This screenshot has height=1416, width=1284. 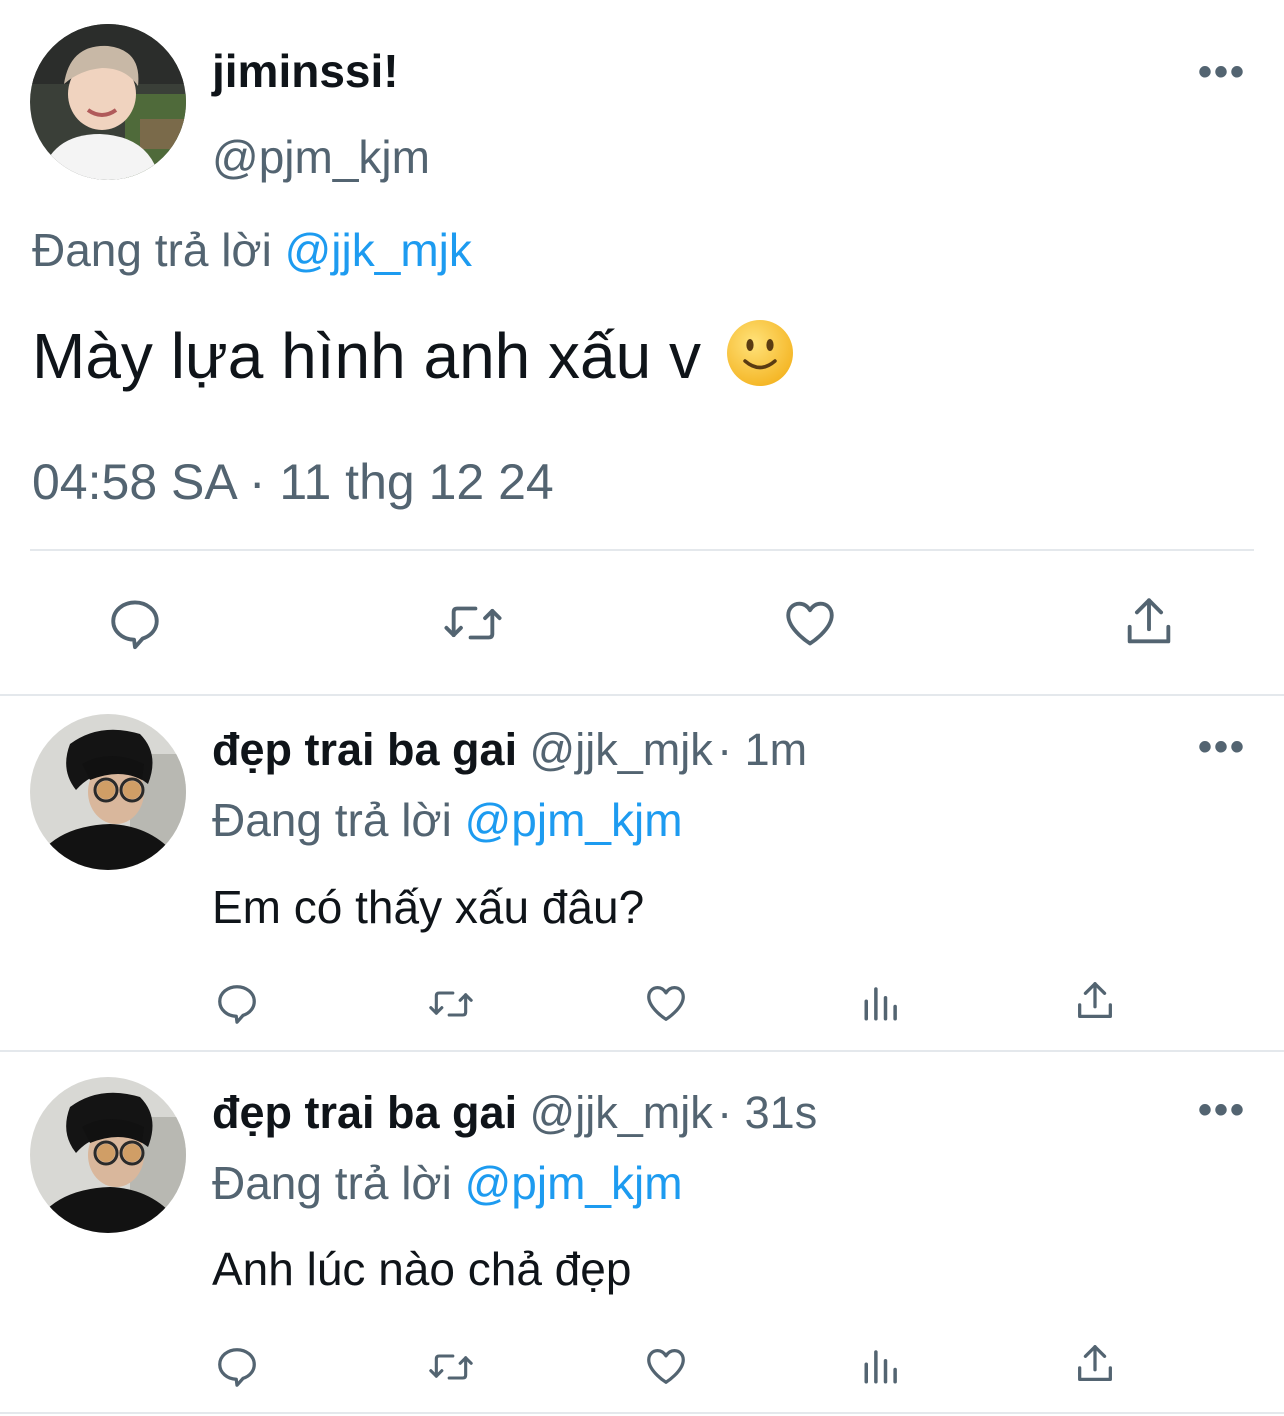 What do you see at coordinates (293, 482) in the screenshot?
I see `main-timestamp: 04:58 SA · 11 thg 12 24` at bounding box center [293, 482].